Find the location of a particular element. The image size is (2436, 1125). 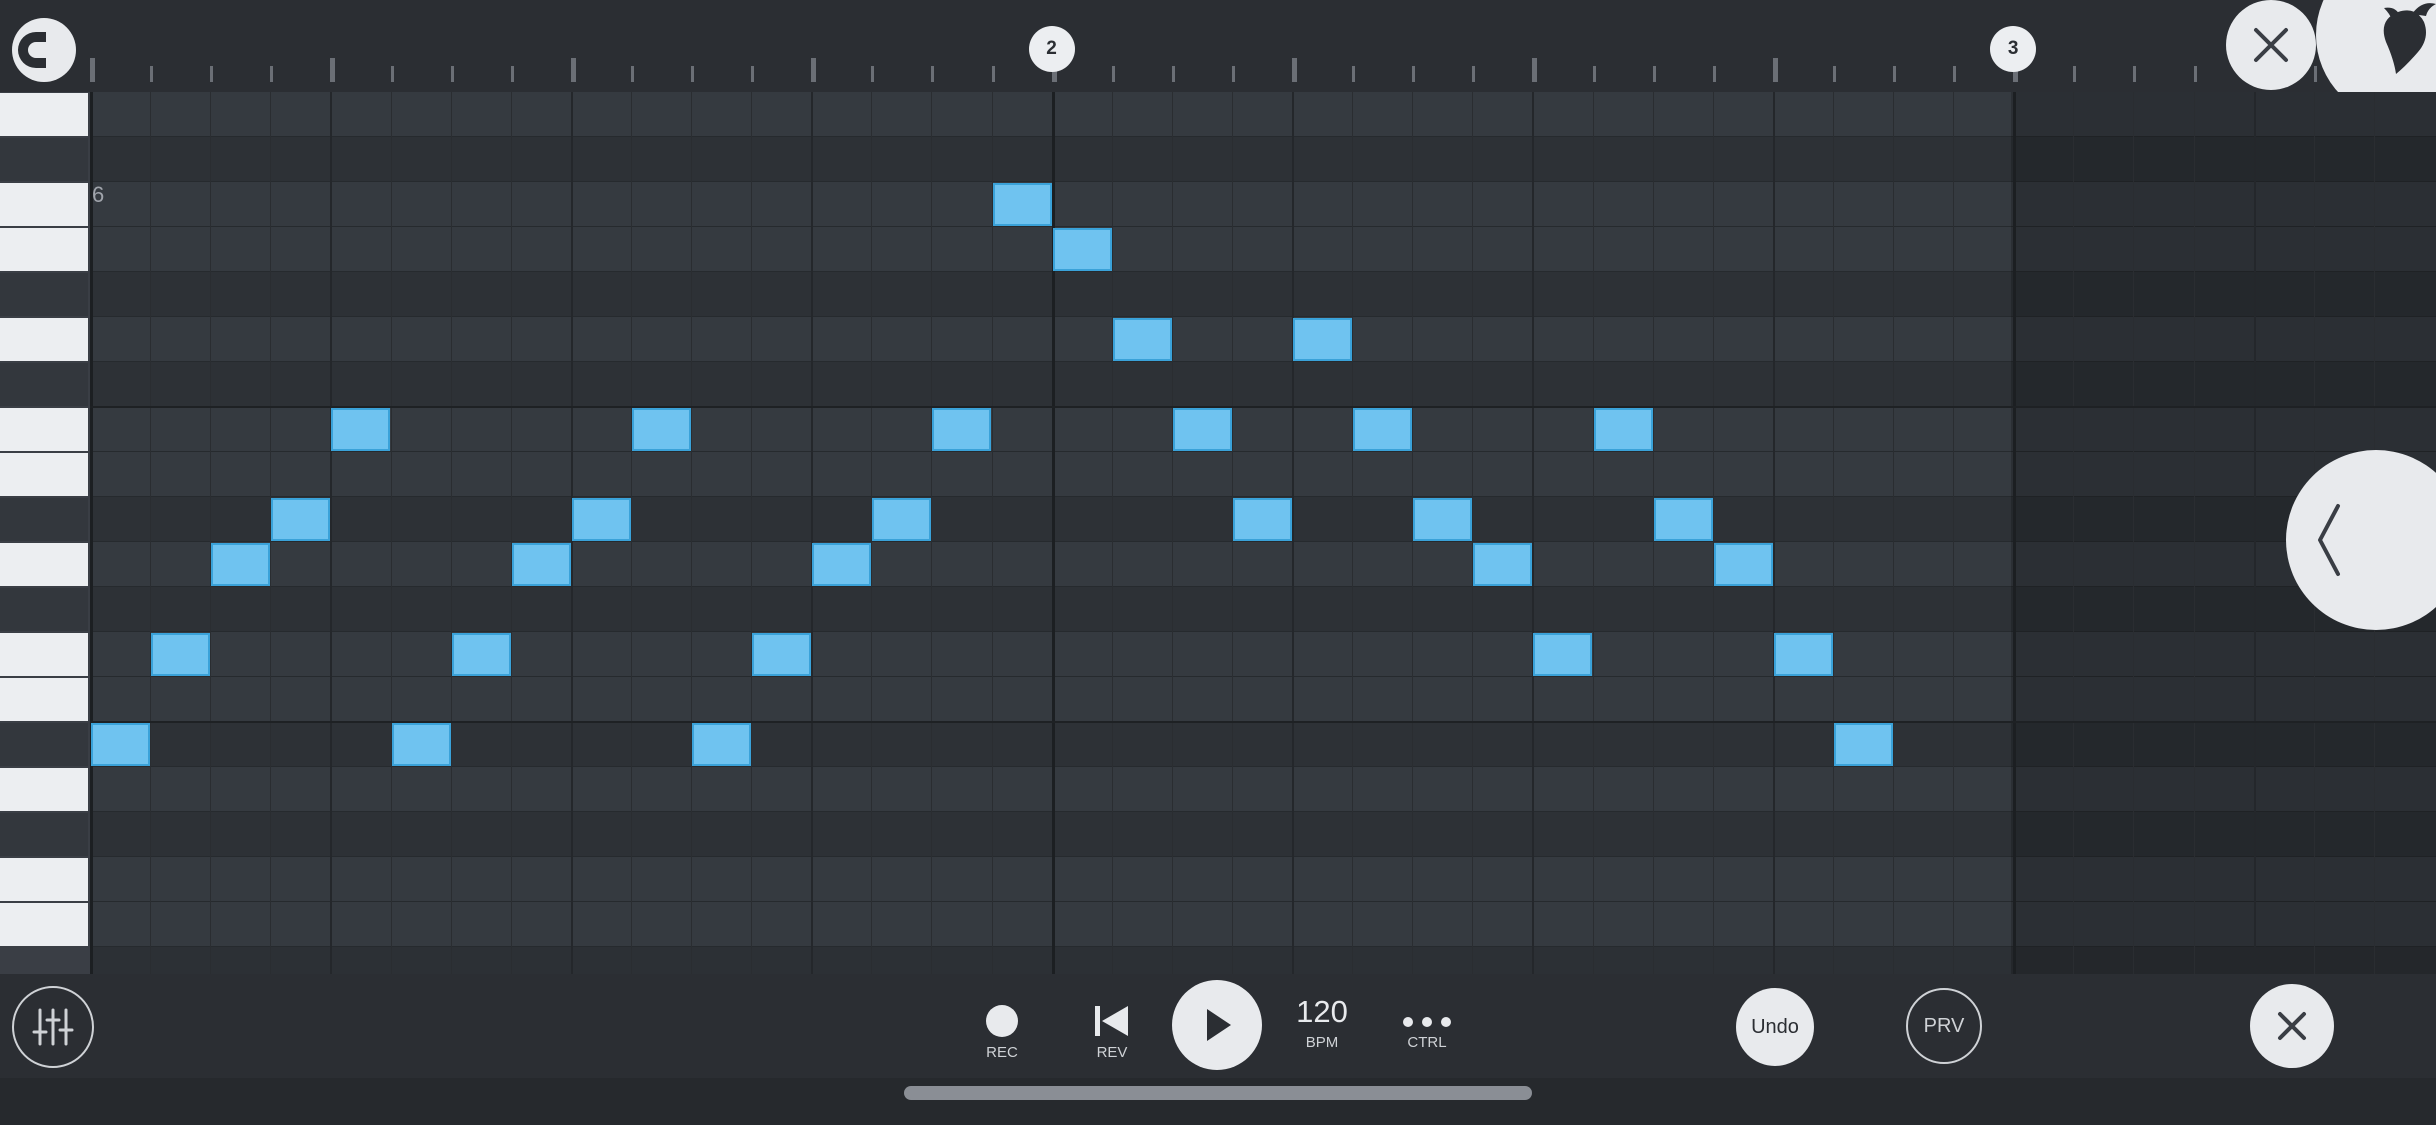

record-button: REC is located at coordinates (1002, 1032).